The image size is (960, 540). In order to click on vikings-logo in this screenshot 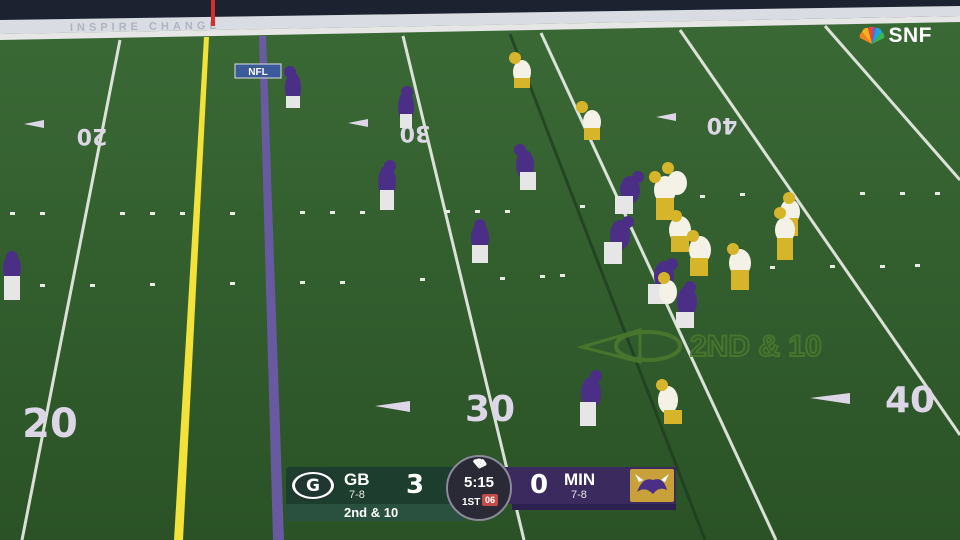, I will do `click(652, 485)`.